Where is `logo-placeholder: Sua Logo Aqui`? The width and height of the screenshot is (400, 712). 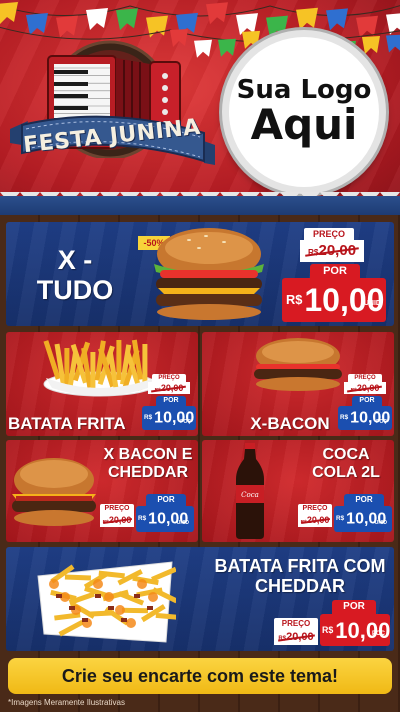 logo-placeholder: Sua Logo Aqui is located at coordinates (304, 112).